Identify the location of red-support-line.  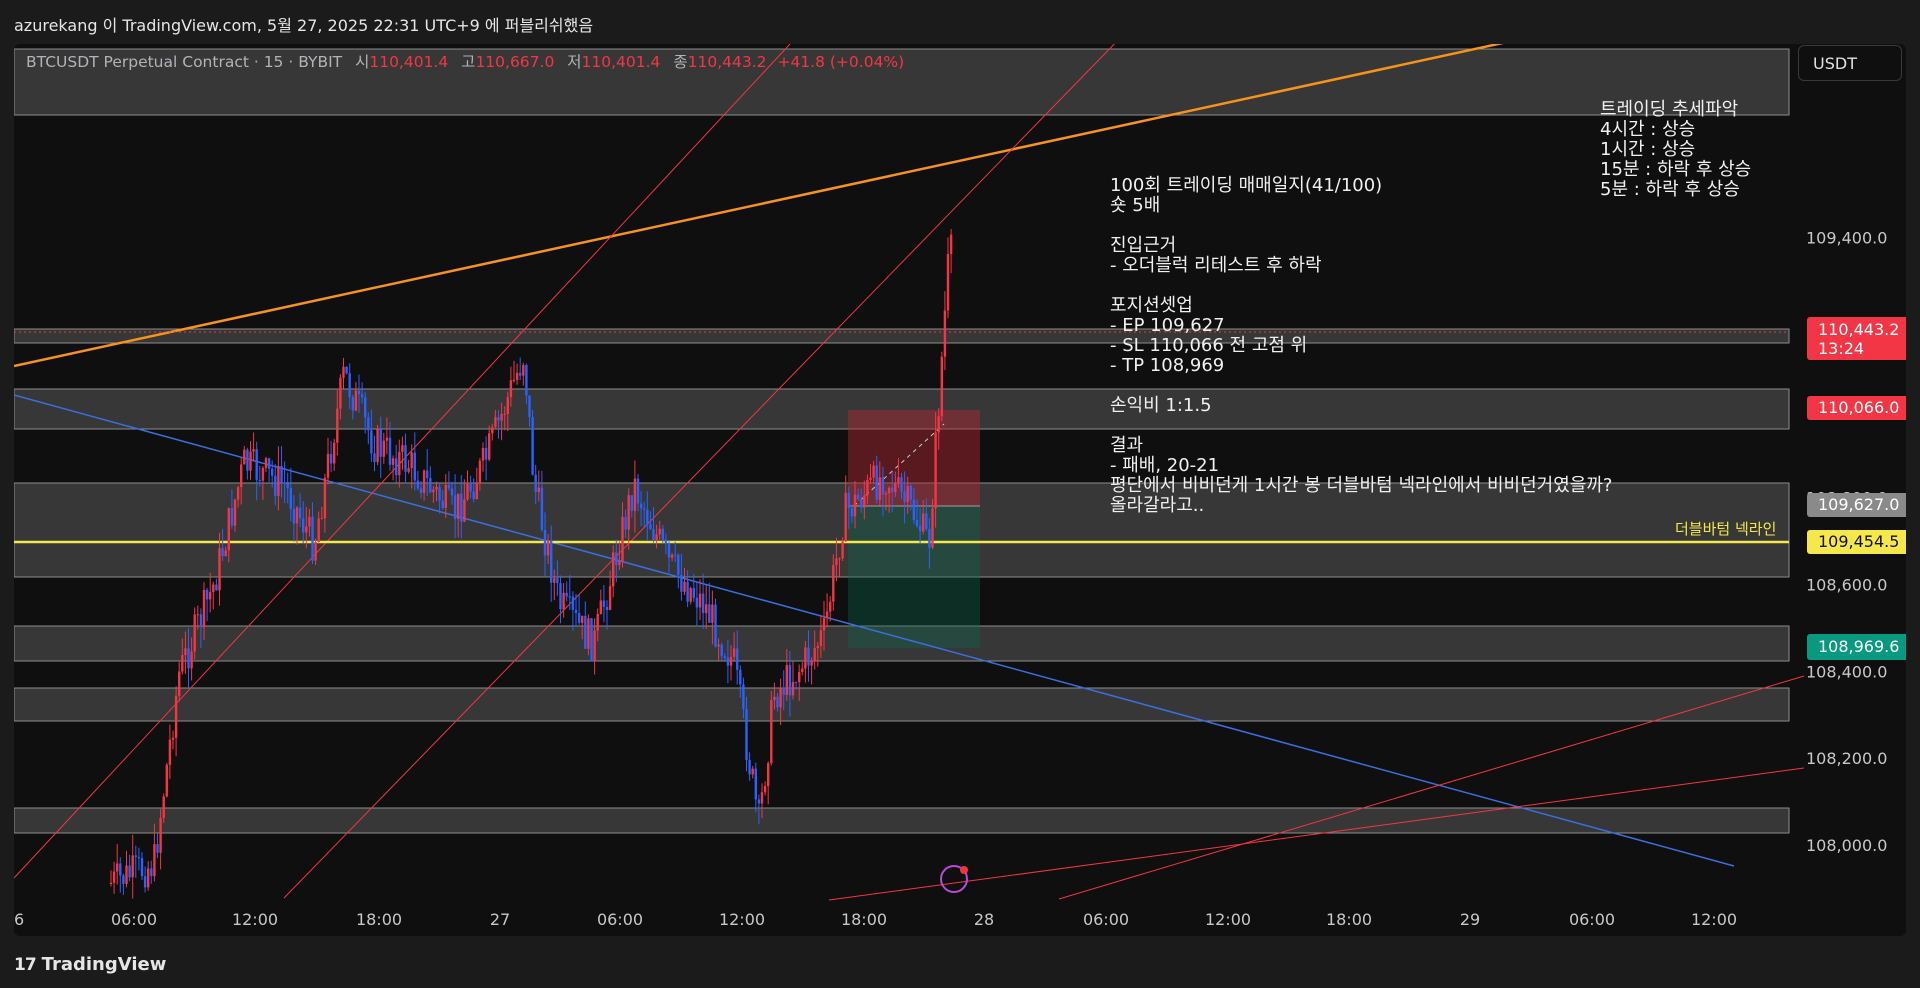
(1316, 834).